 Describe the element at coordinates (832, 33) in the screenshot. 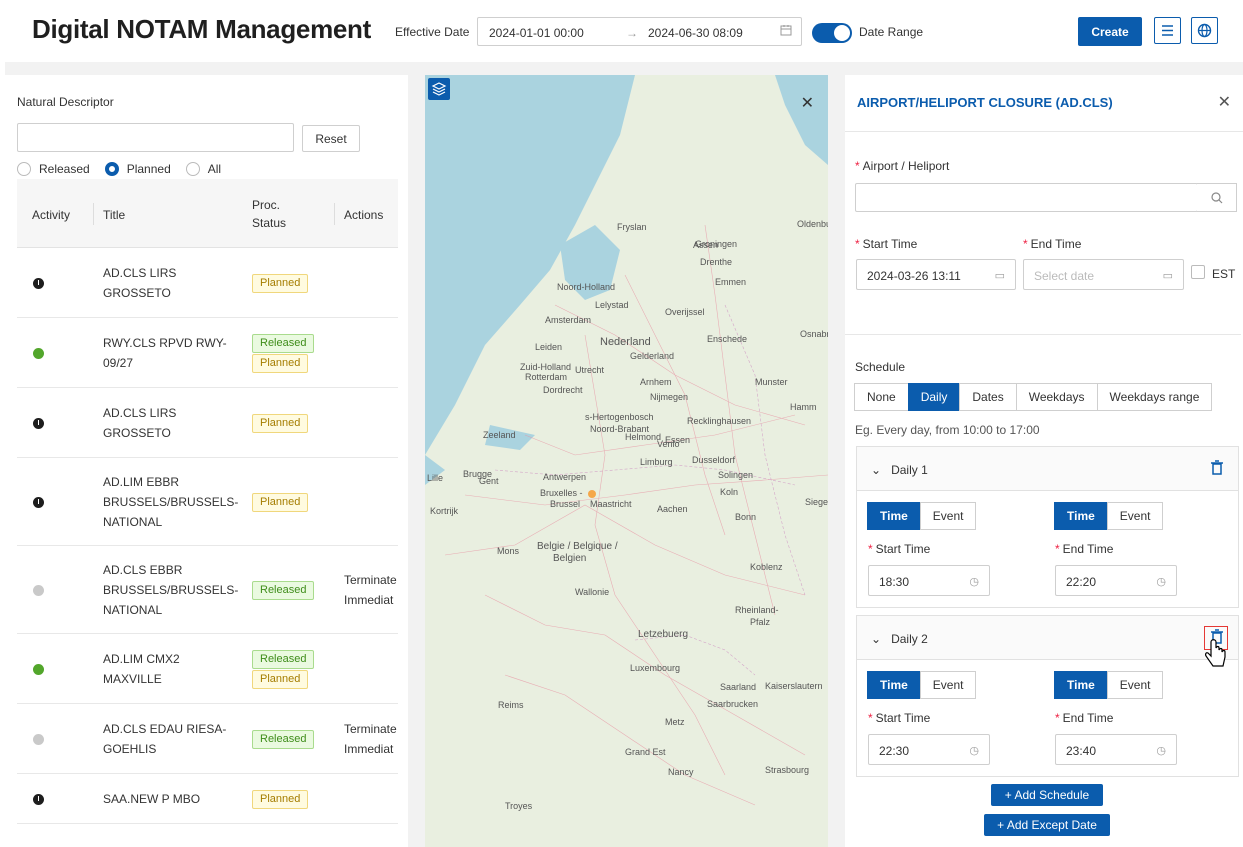

I see `date-range-toggle` at that location.